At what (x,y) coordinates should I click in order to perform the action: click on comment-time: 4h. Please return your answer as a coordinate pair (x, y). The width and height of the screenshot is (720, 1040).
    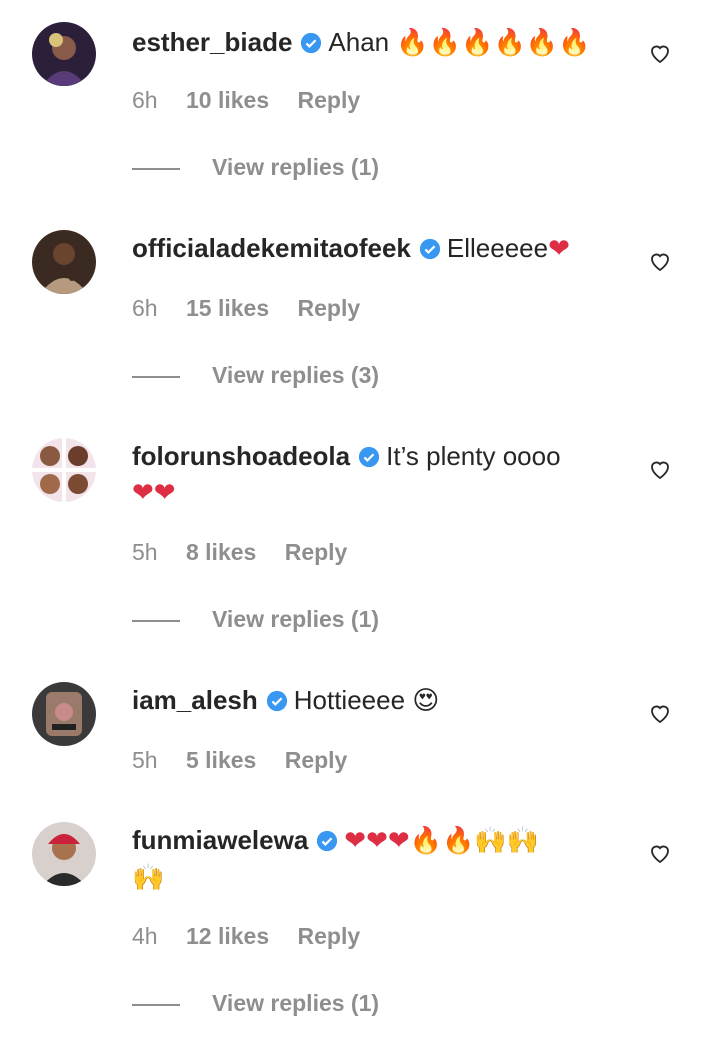
    Looking at the image, I should click on (145, 936).